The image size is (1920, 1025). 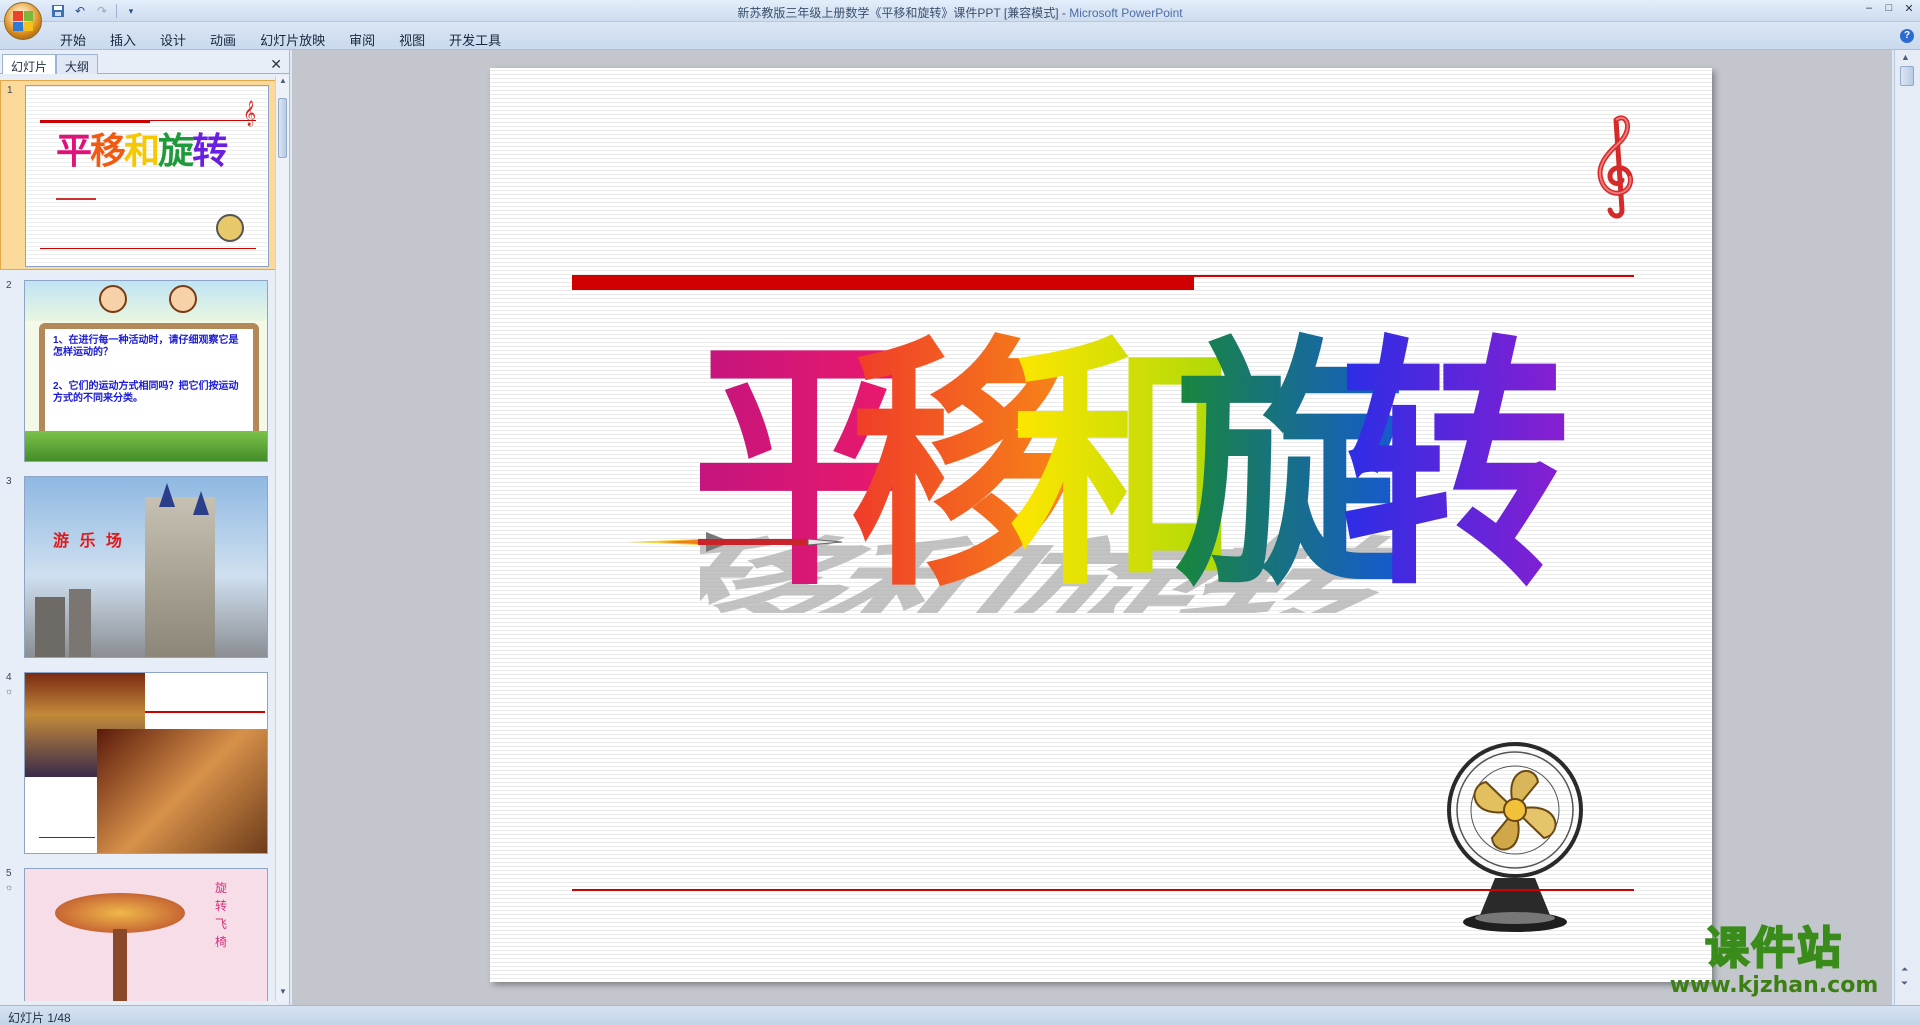 I want to click on minimize-button: –, so click(x=1869, y=8).